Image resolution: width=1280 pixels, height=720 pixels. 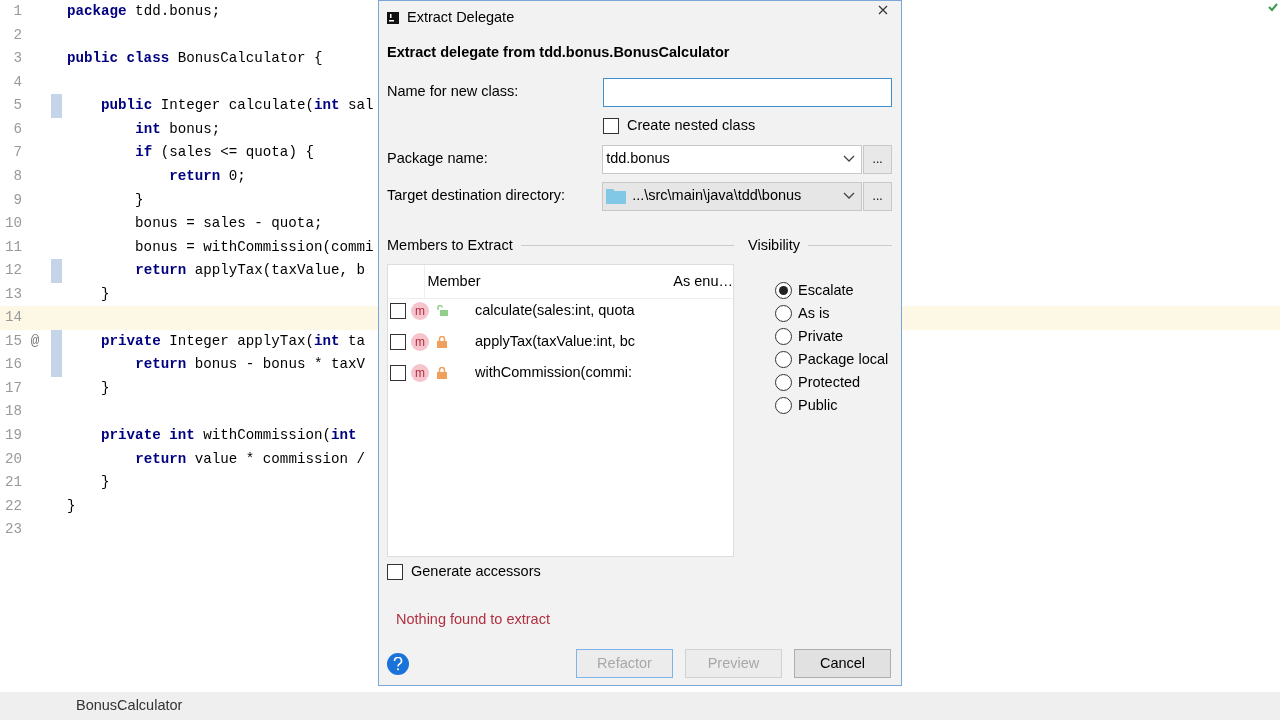 I want to click on radio-label: Private, so click(x=821, y=336).